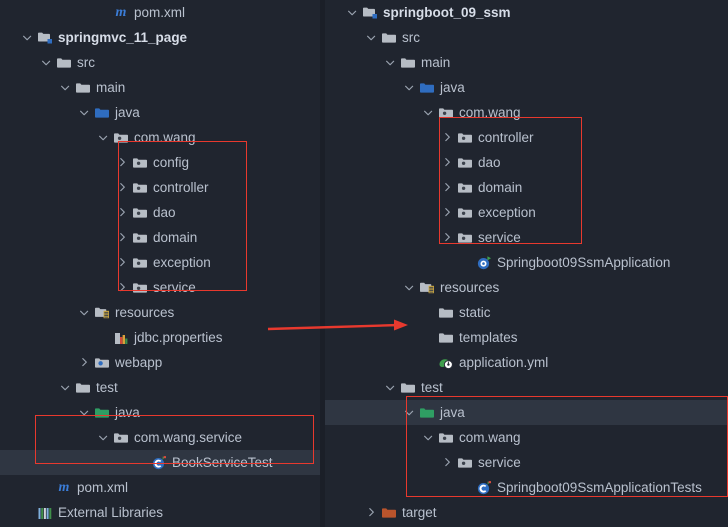  Describe the element at coordinates (86, 62) in the screenshot. I see `tree-row-label: src` at that location.